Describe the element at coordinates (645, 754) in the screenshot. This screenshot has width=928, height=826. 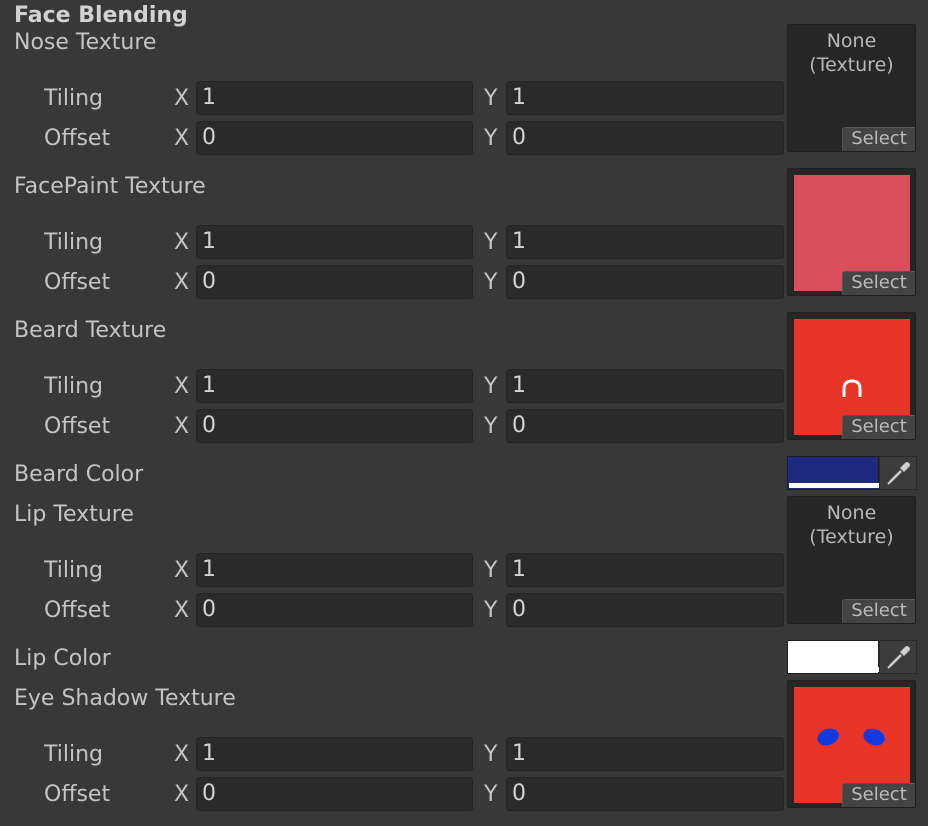
I see `eyeshadow-tiling-y-field: 1` at that location.